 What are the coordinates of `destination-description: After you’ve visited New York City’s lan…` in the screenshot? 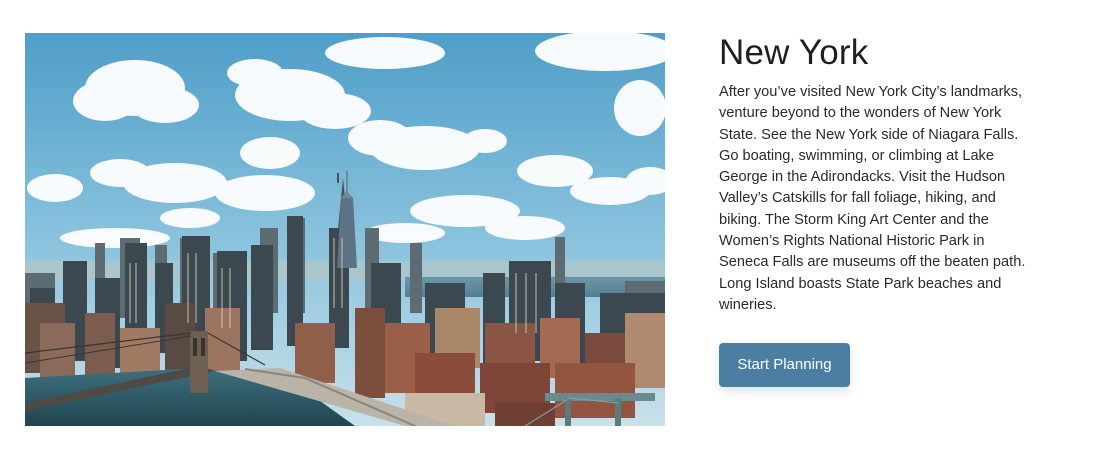 It's located at (872, 198).